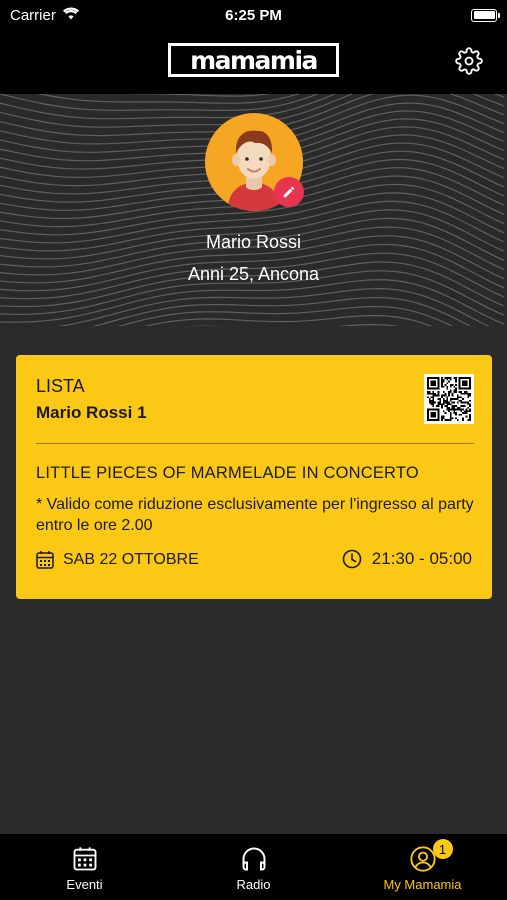 The image size is (507, 900). I want to click on notification-badge: 1, so click(442, 849).